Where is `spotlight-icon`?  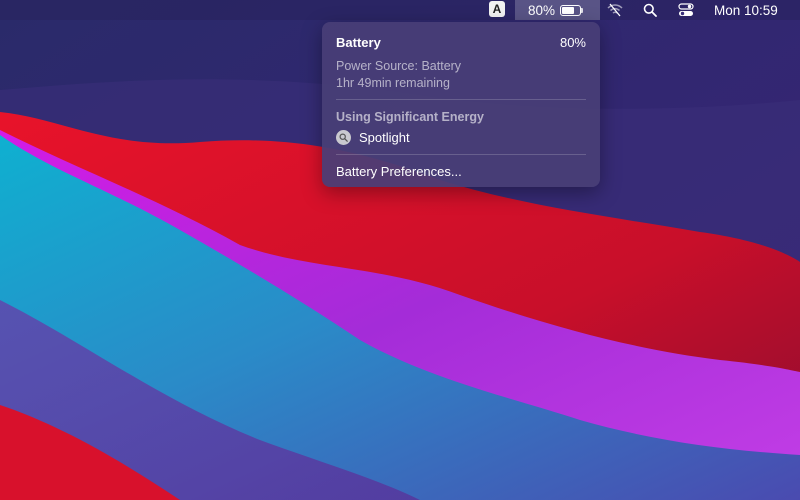 spotlight-icon is located at coordinates (343, 137).